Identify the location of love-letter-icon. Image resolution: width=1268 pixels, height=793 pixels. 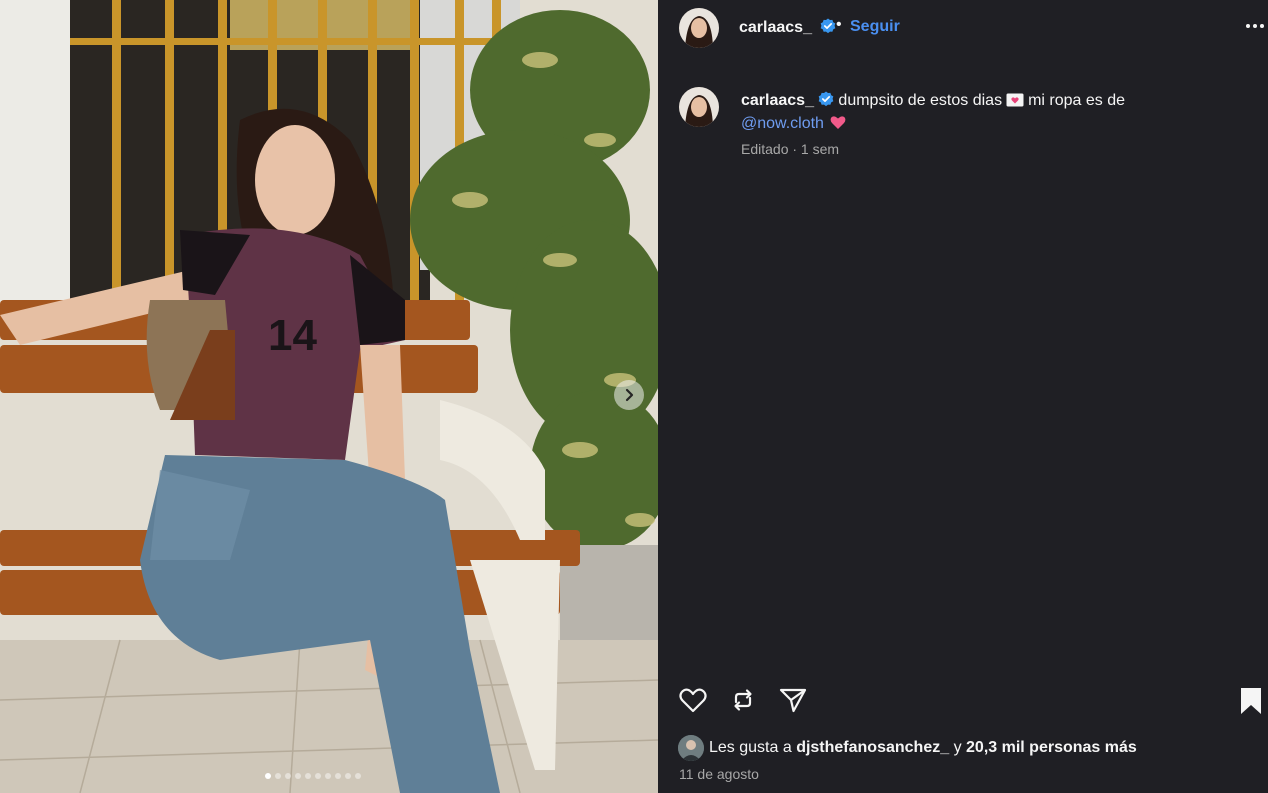
(1015, 100).